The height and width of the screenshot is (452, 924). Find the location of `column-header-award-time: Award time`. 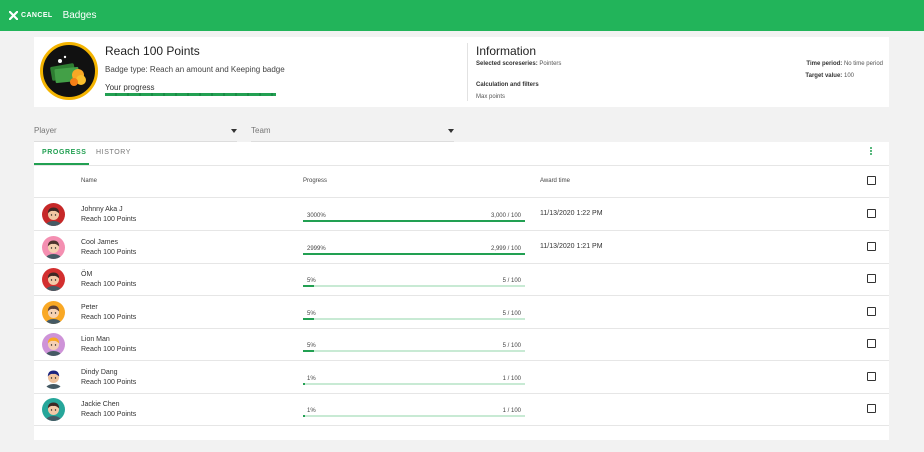

column-header-award-time: Award time is located at coordinates (555, 181).